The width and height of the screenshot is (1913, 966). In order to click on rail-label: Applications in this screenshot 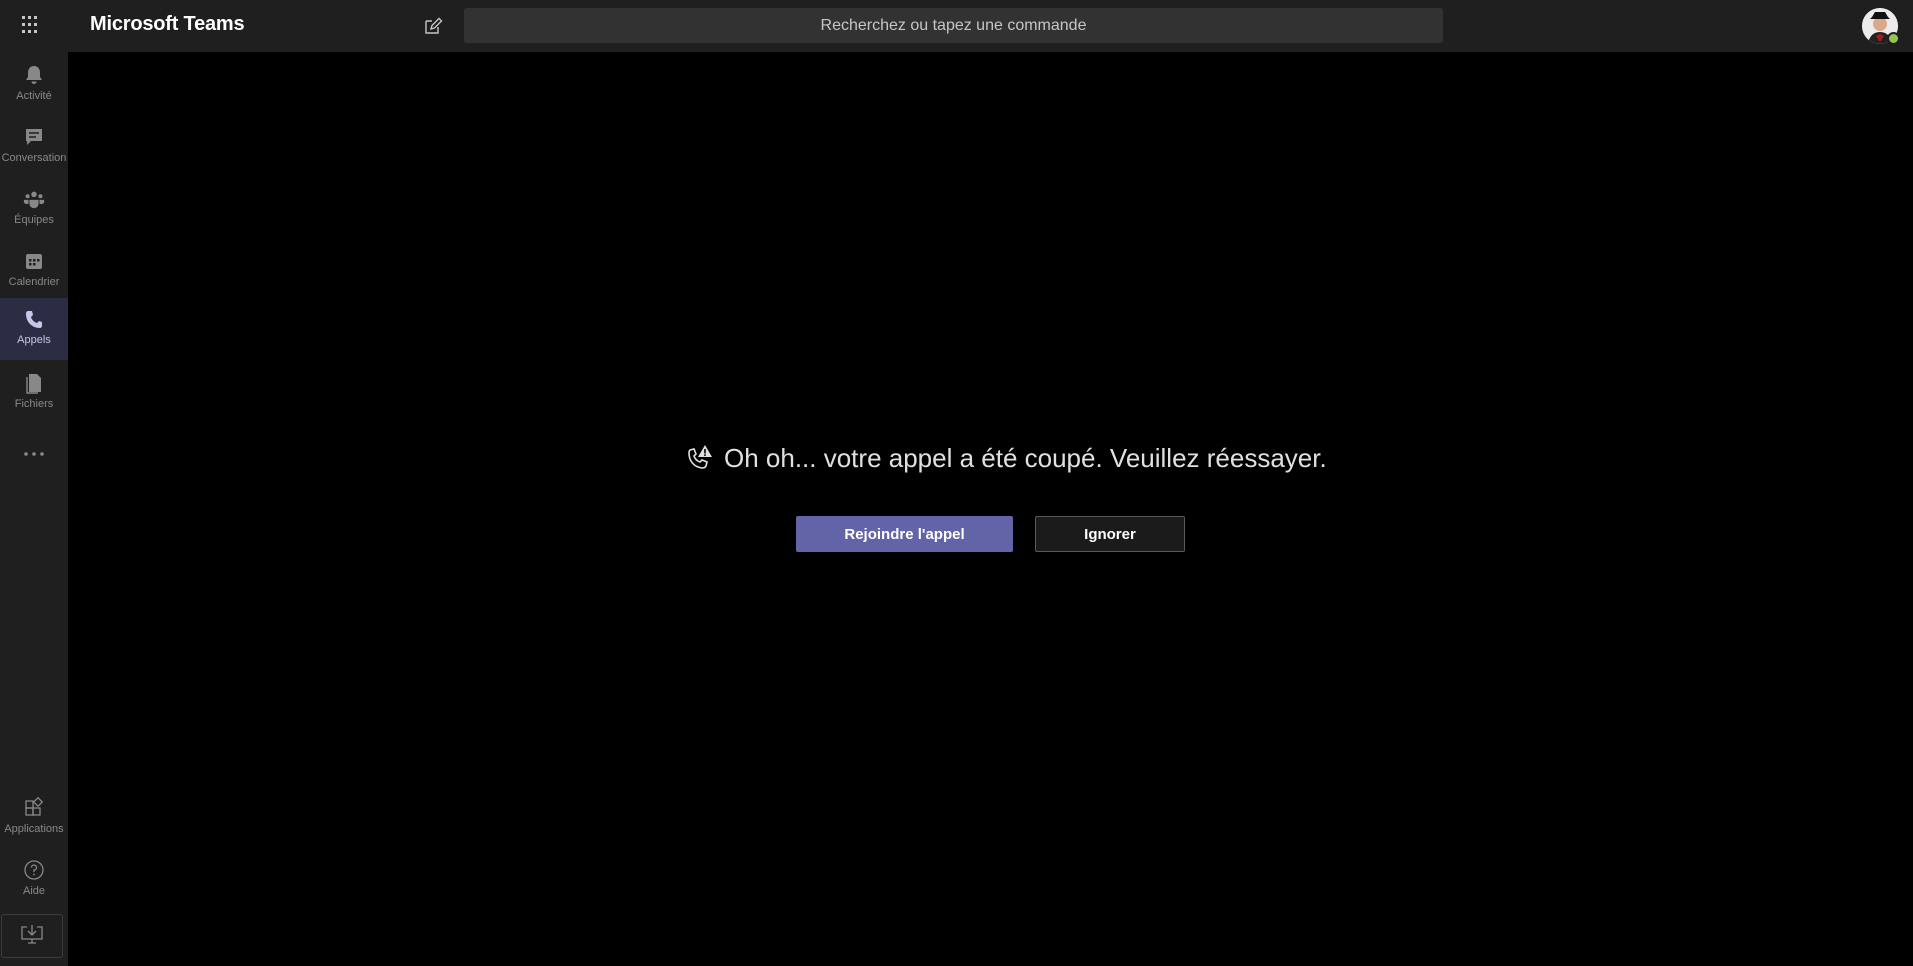, I will do `click(34, 829)`.